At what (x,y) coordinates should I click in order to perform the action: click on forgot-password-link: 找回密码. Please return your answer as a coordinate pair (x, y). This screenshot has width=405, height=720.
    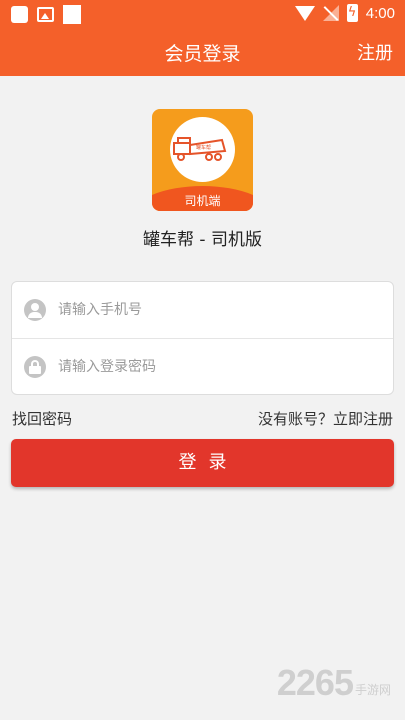
    Looking at the image, I should click on (42, 418).